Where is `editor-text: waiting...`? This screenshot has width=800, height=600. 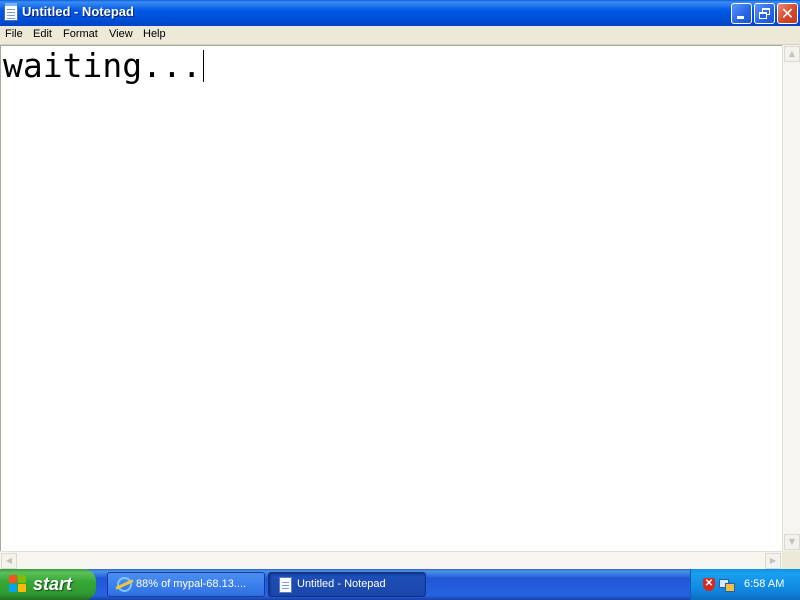 editor-text: waiting... is located at coordinates (102, 65).